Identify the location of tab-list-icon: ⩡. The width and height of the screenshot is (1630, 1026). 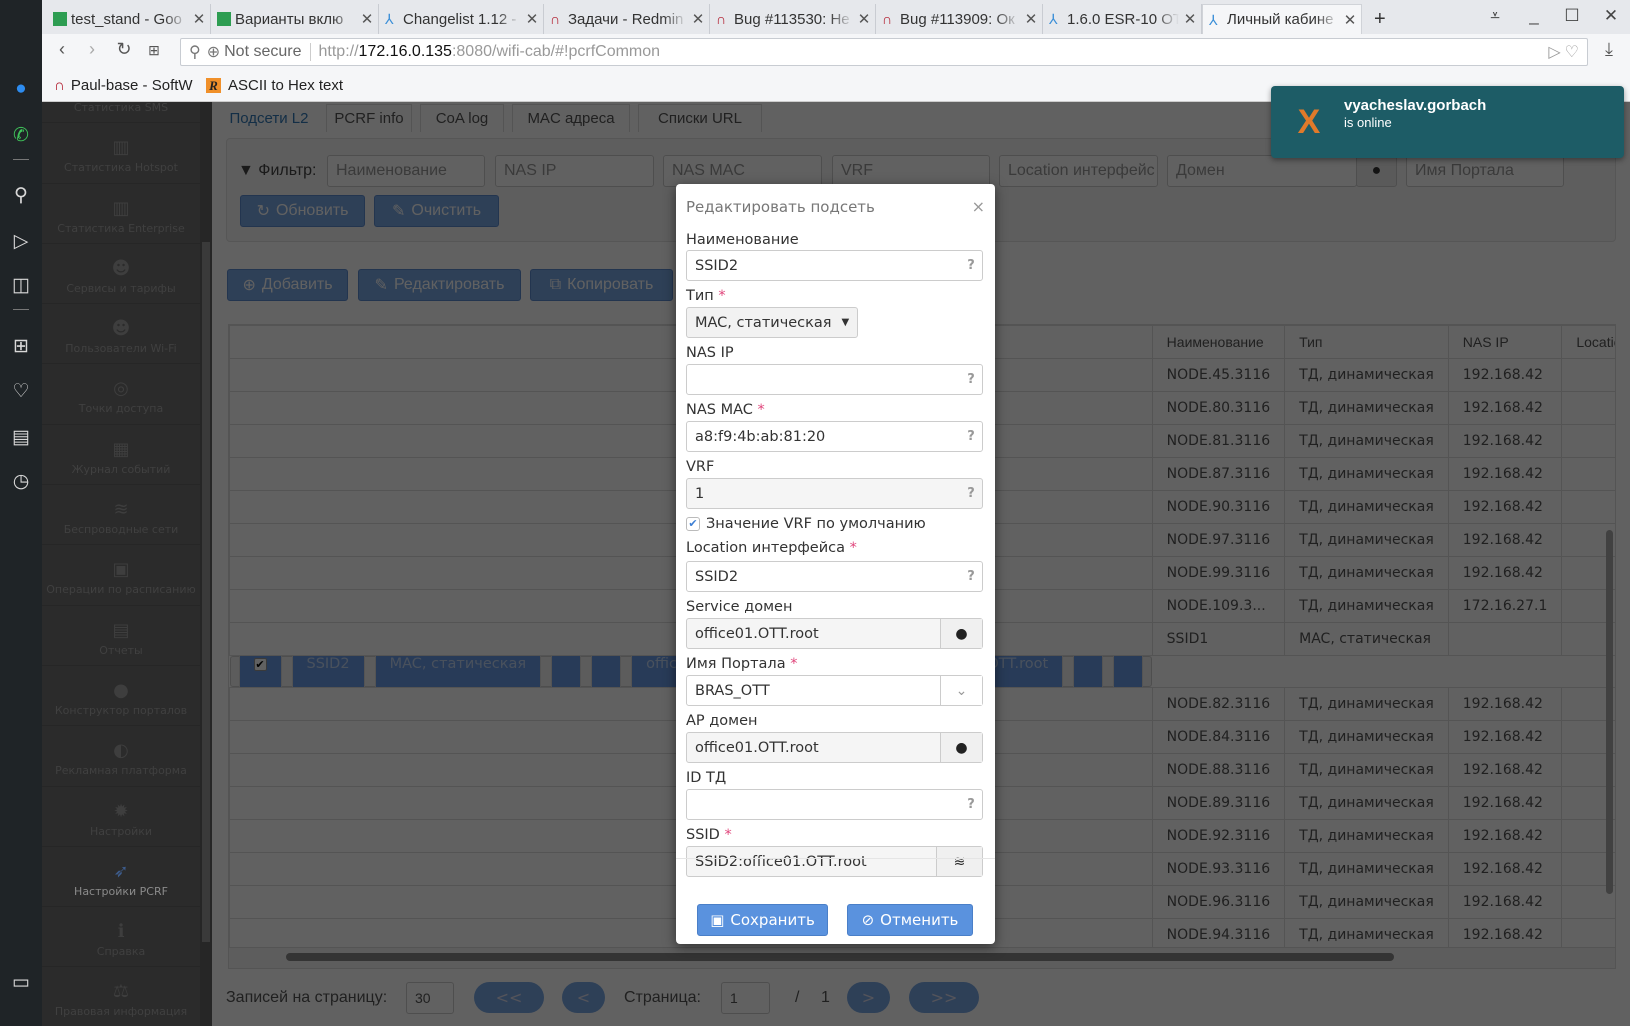
(1495, 16).